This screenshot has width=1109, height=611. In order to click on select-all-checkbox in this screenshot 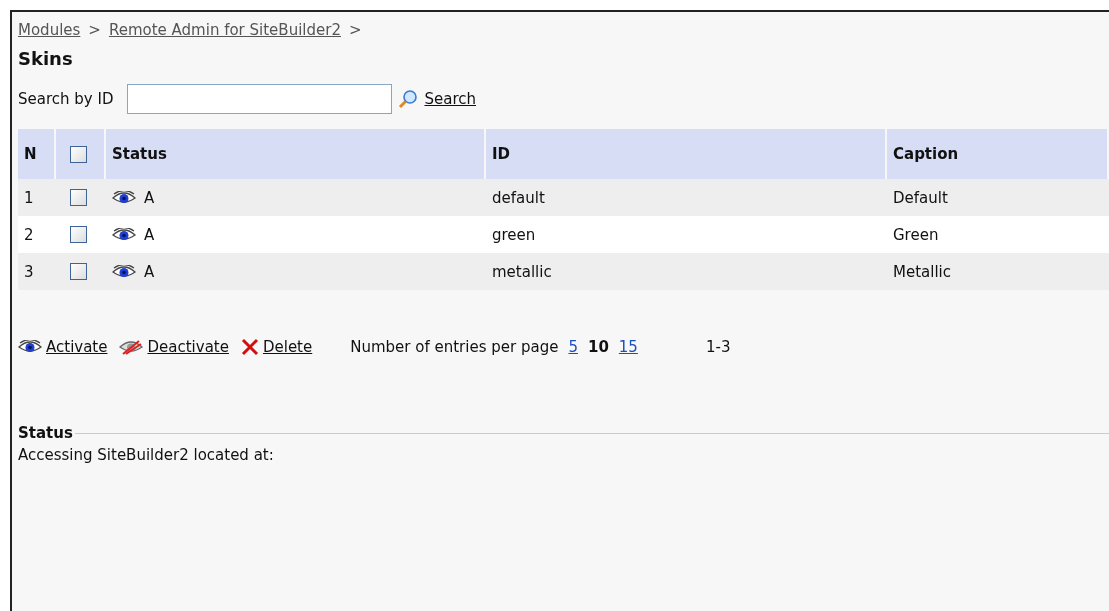, I will do `click(78, 154)`.